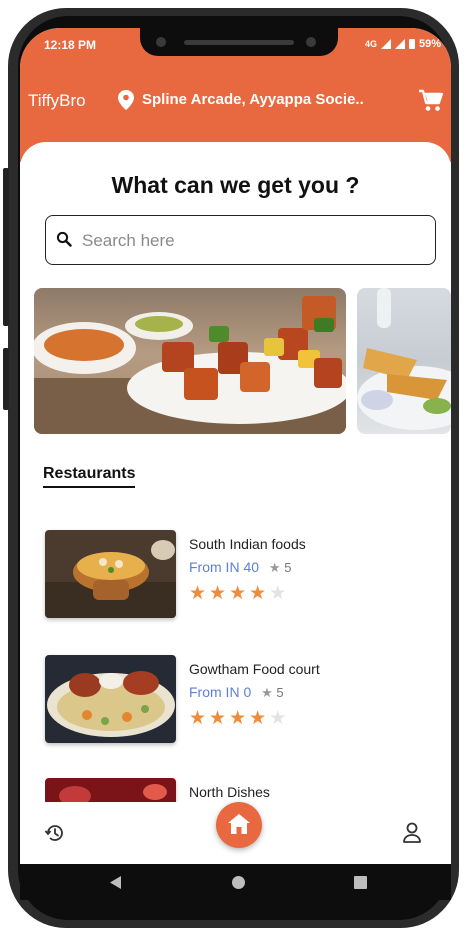 The height and width of the screenshot is (936, 467). Describe the element at coordinates (229, 792) in the screenshot. I see `restaurant-name: North Dishes` at that location.